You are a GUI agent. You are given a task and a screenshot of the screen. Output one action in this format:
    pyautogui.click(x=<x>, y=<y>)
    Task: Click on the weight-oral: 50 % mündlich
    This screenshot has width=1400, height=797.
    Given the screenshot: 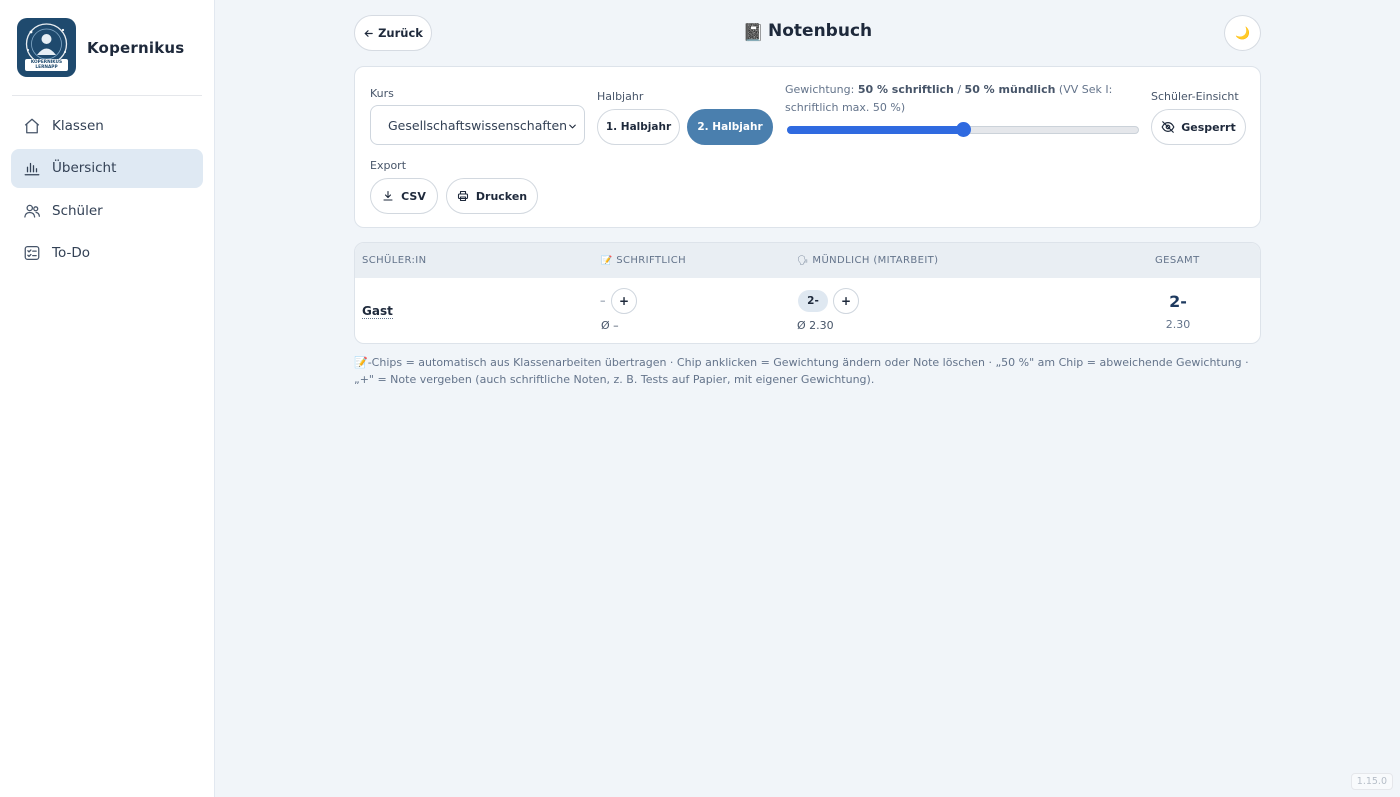 What is the action you would take?
    pyautogui.click(x=1010, y=89)
    